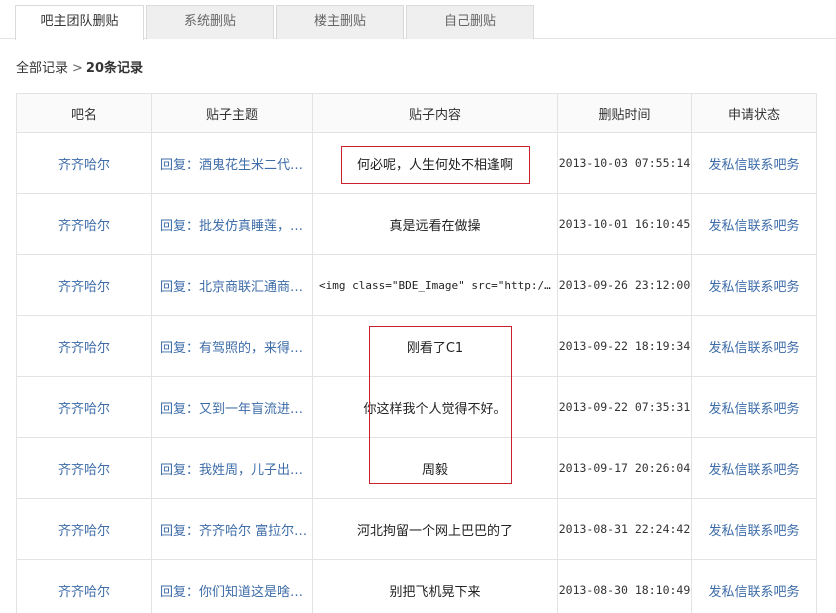 The width and height of the screenshot is (836, 613). What do you see at coordinates (435, 529) in the screenshot?
I see `post-content: 河北拘留一个网上巴巴的了` at bounding box center [435, 529].